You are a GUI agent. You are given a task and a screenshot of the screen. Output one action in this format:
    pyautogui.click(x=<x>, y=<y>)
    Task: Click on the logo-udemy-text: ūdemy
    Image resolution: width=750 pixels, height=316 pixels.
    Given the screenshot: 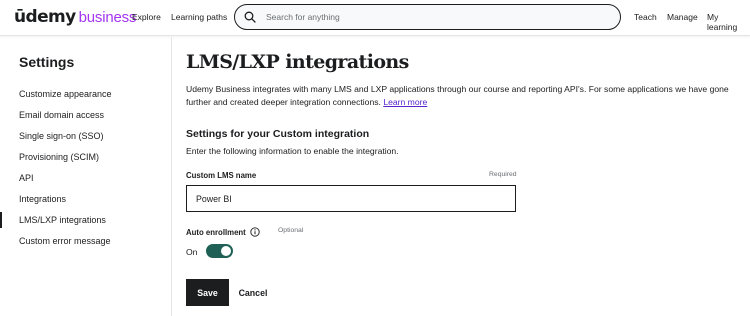 What is the action you would take?
    pyautogui.click(x=45, y=17)
    